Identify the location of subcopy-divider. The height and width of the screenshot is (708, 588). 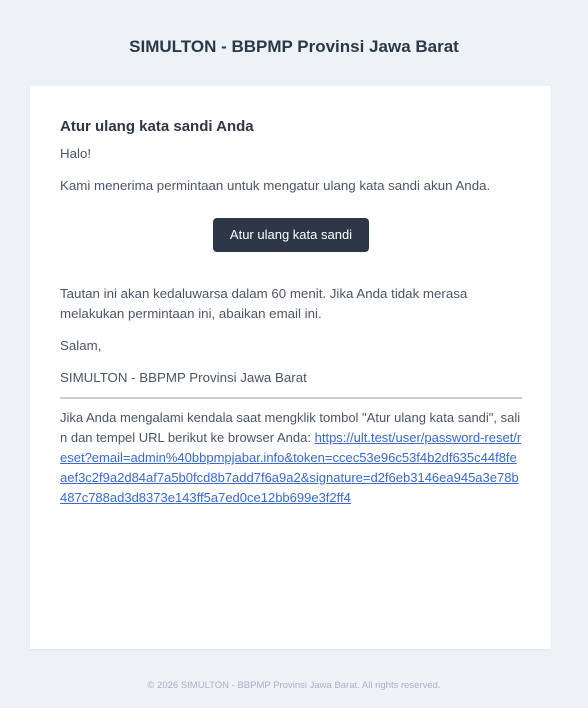
(291, 398).